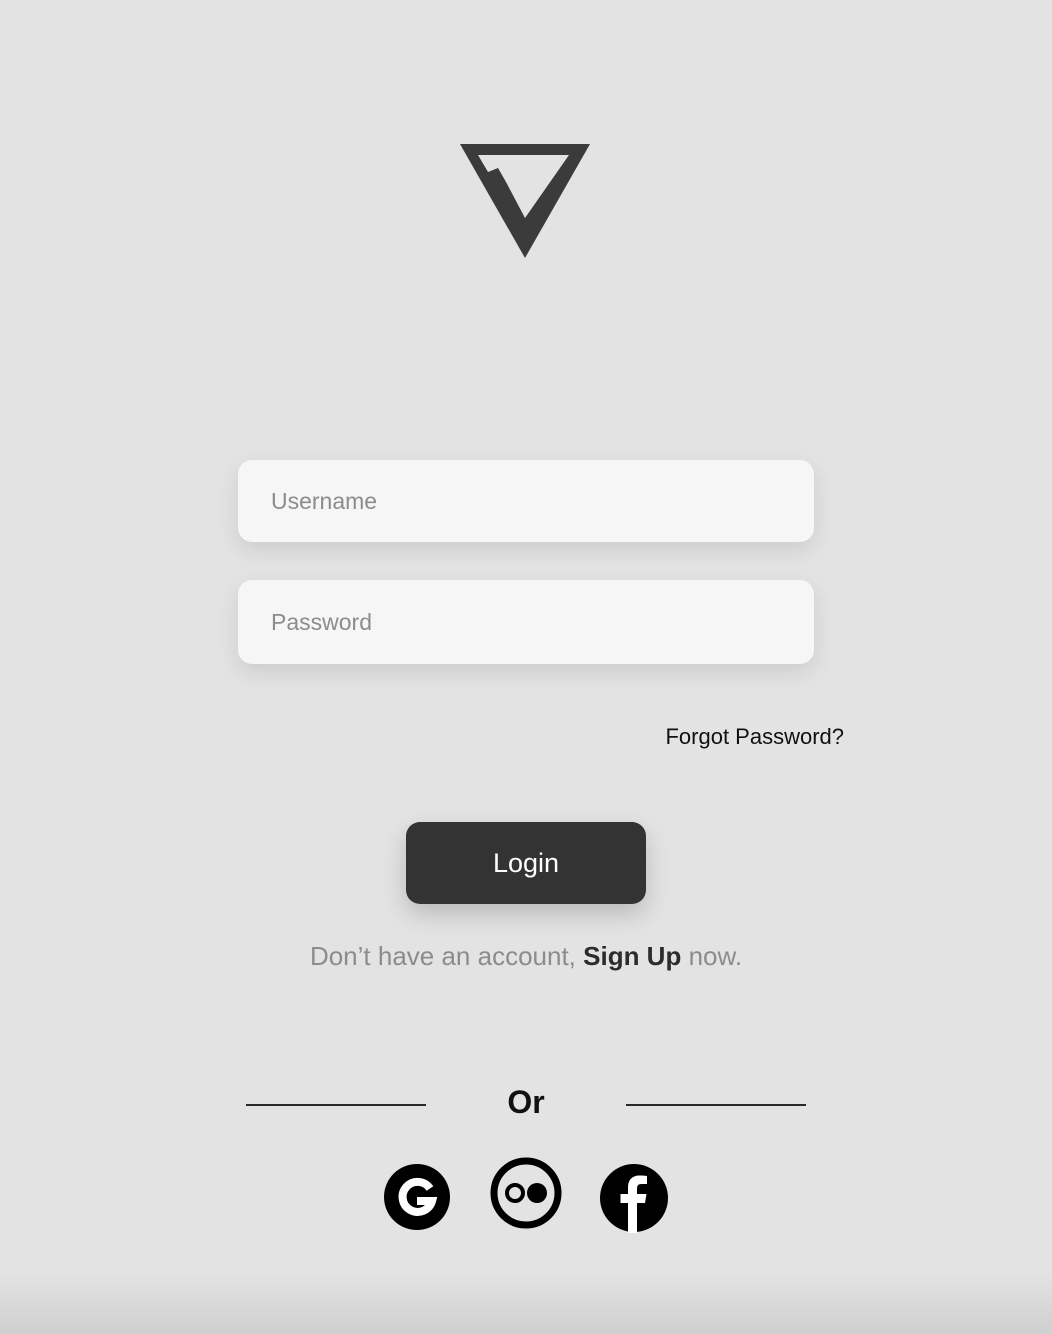 The width and height of the screenshot is (1052, 1334). I want to click on username-input: Username, so click(526, 501).